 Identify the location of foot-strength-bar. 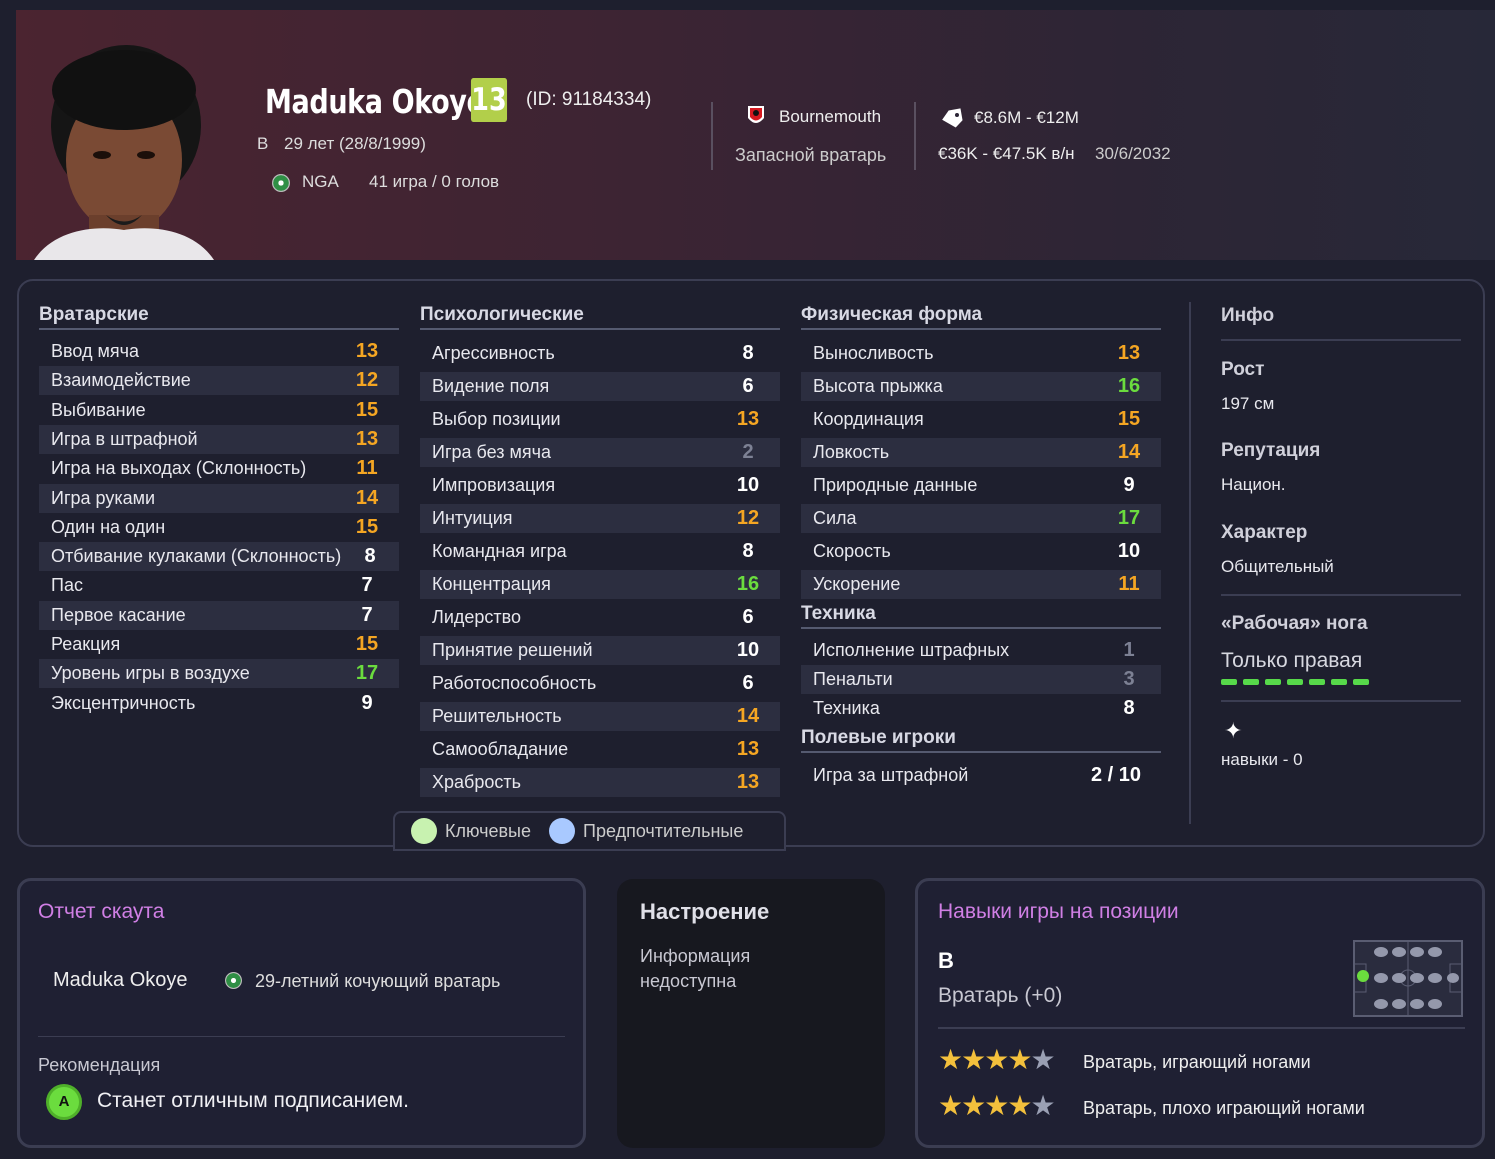
(1295, 682).